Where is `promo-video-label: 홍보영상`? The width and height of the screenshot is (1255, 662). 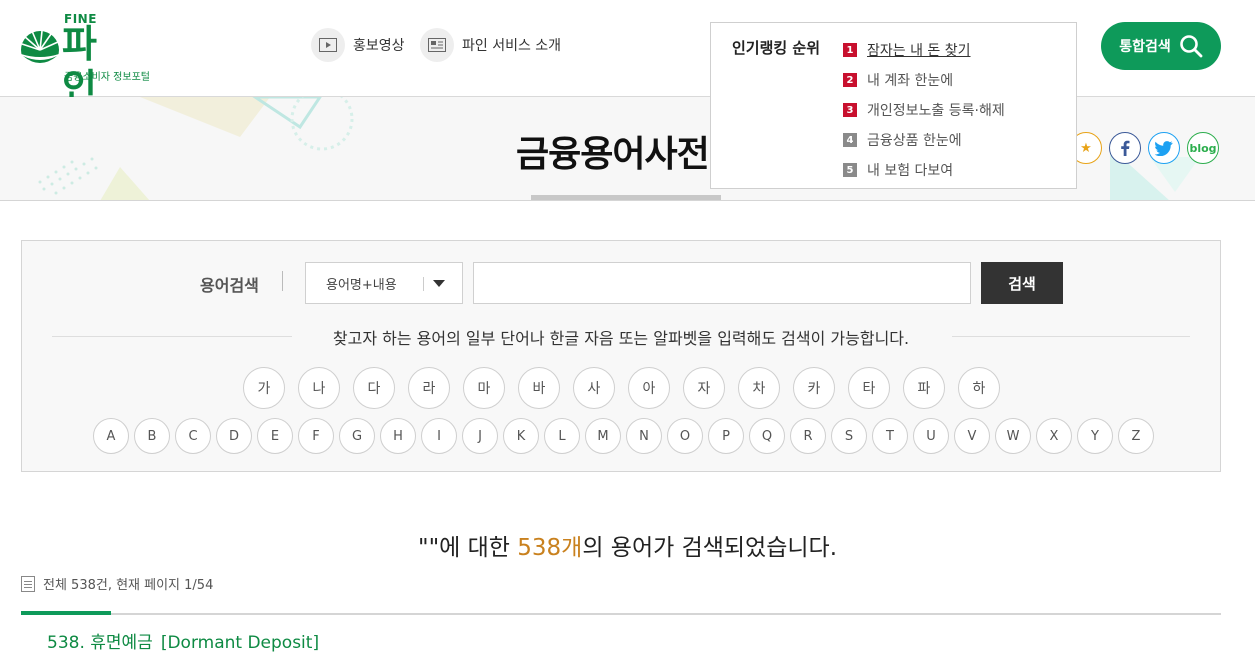 promo-video-label: 홍보영상 is located at coordinates (379, 46).